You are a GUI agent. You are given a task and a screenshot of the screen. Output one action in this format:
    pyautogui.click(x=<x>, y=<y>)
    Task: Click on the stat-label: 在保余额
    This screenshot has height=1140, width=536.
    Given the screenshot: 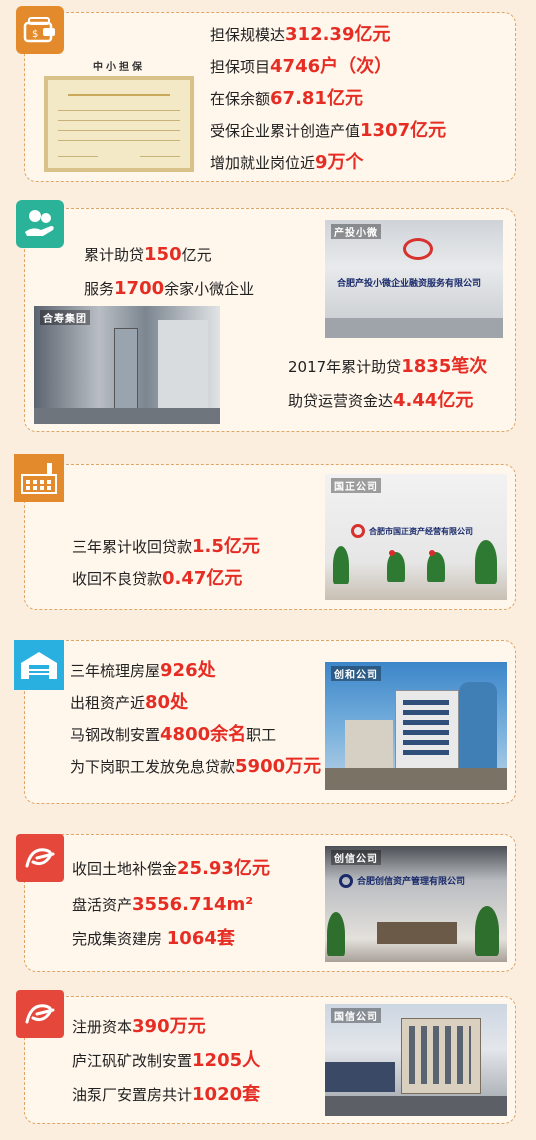 What is the action you would take?
    pyautogui.click(x=240, y=99)
    